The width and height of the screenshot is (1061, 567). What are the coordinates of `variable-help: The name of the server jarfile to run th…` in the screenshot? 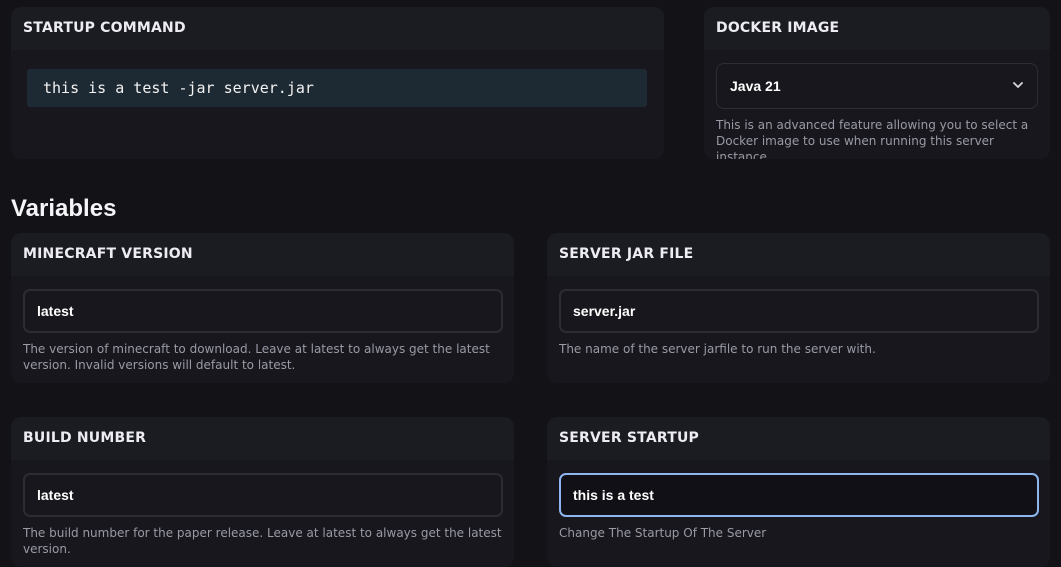 It's located at (717, 349).